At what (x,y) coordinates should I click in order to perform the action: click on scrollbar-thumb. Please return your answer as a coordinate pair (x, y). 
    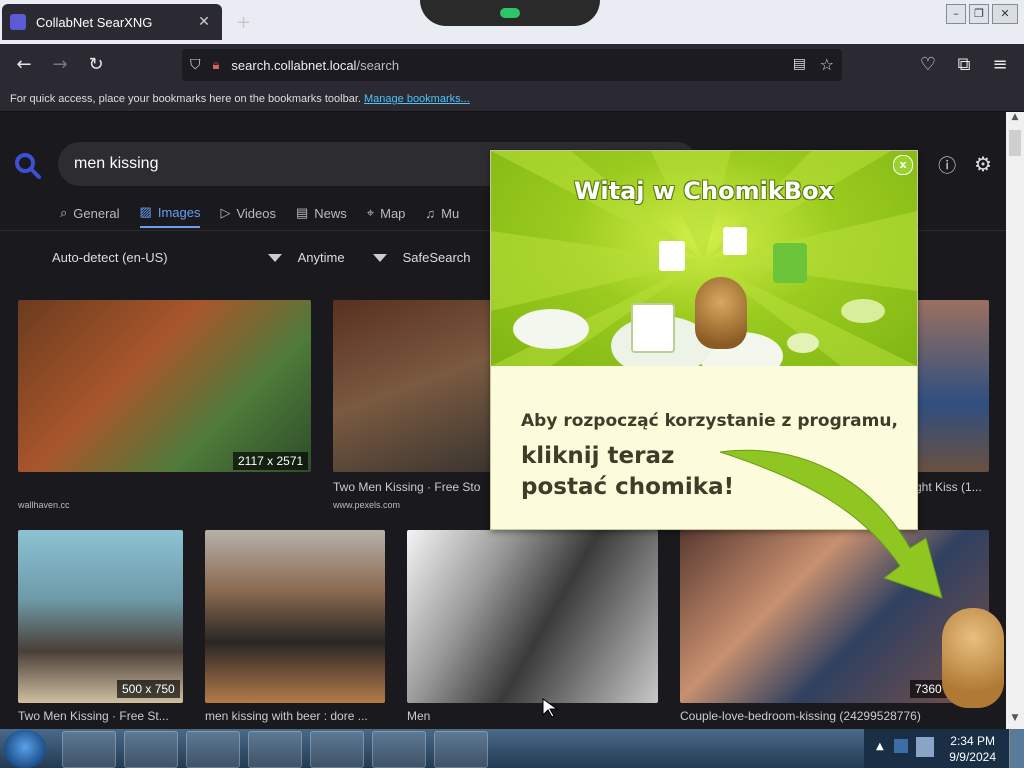
    Looking at the image, I should click on (1015, 143).